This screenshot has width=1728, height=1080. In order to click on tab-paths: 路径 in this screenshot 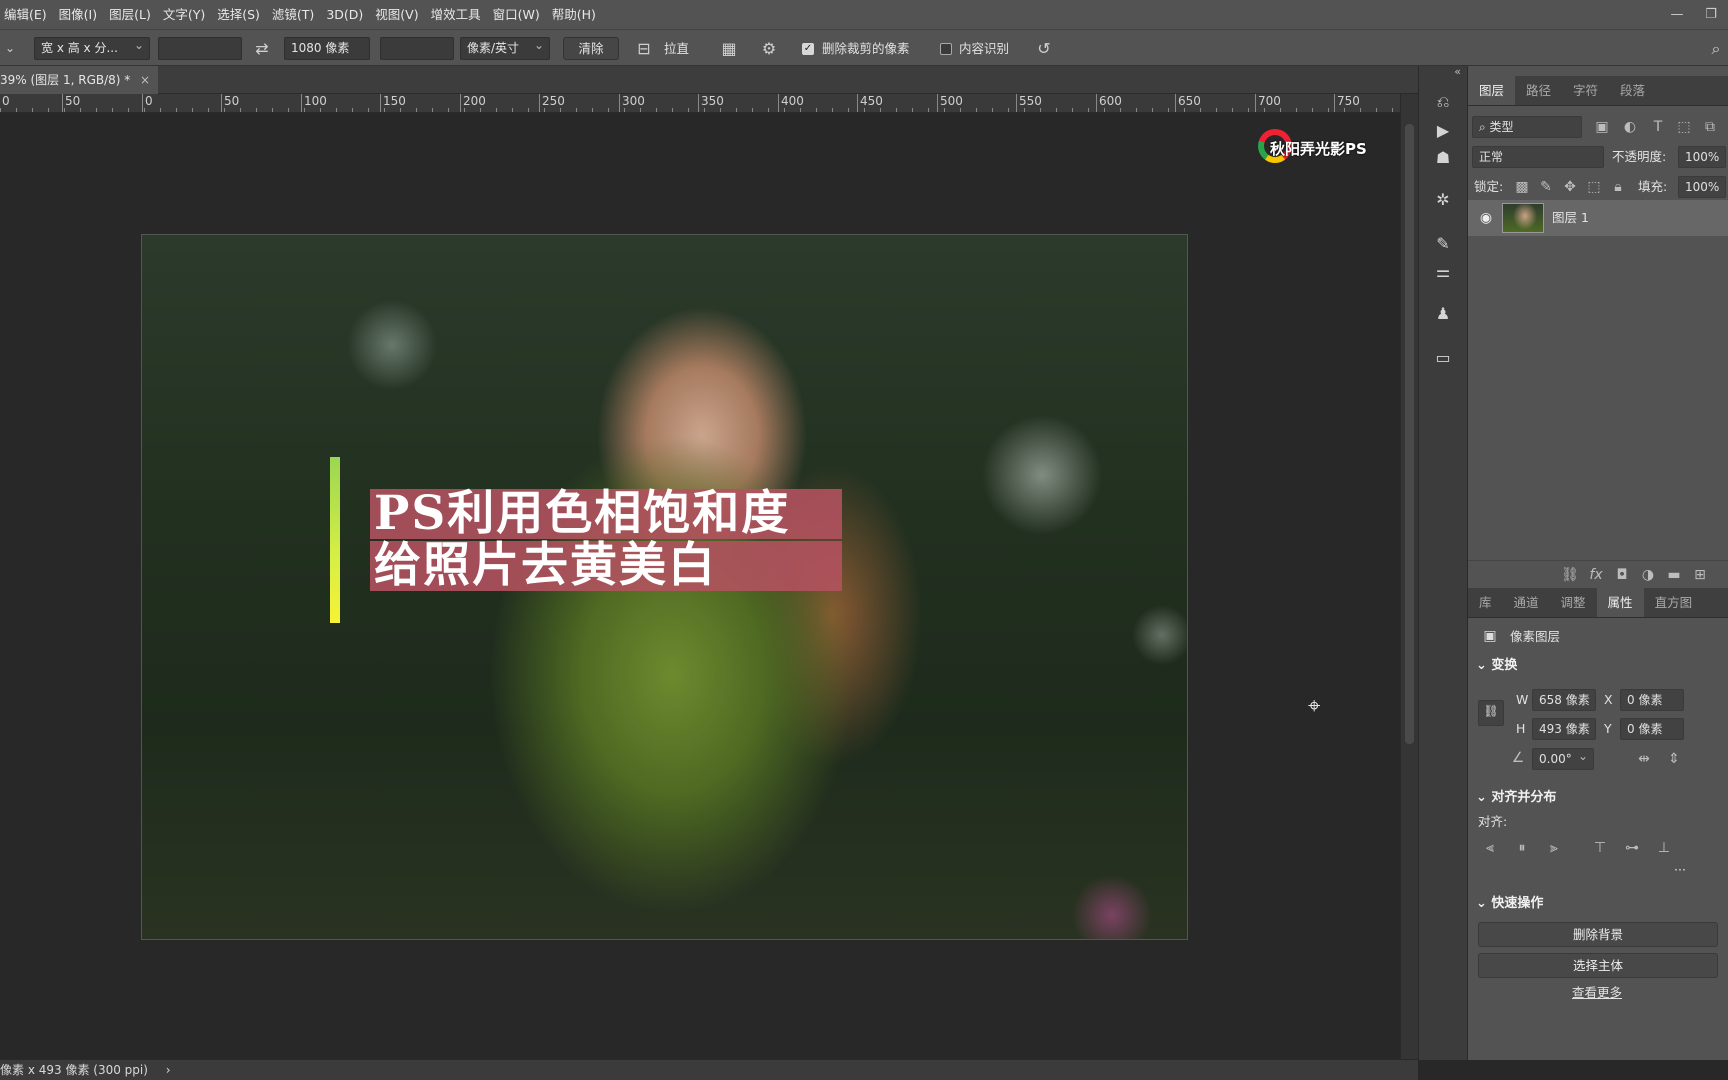, I will do `click(1538, 90)`.